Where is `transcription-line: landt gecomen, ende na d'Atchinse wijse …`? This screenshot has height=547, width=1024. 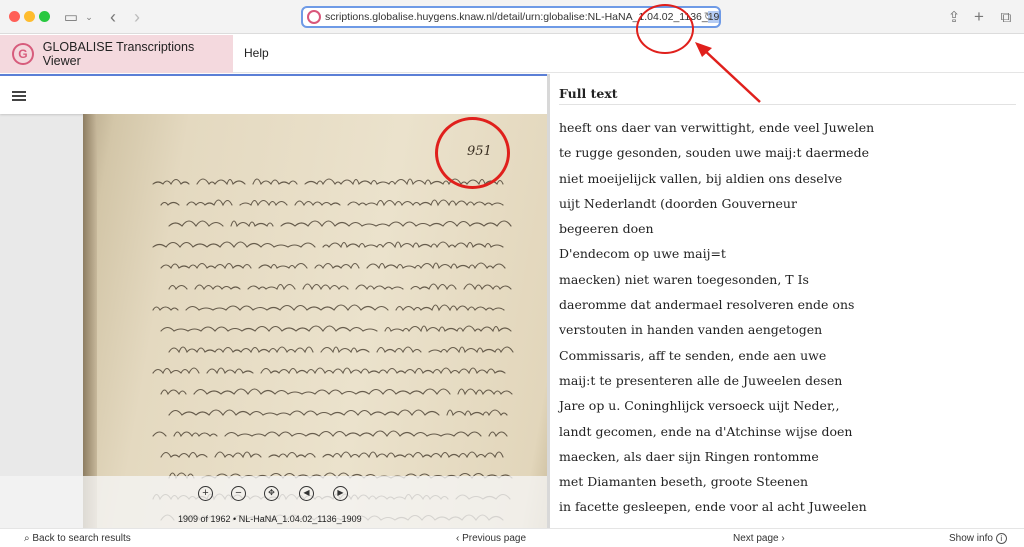 transcription-line: landt gecomen, ende na d'Atchinse wijse … is located at coordinates (706, 431).